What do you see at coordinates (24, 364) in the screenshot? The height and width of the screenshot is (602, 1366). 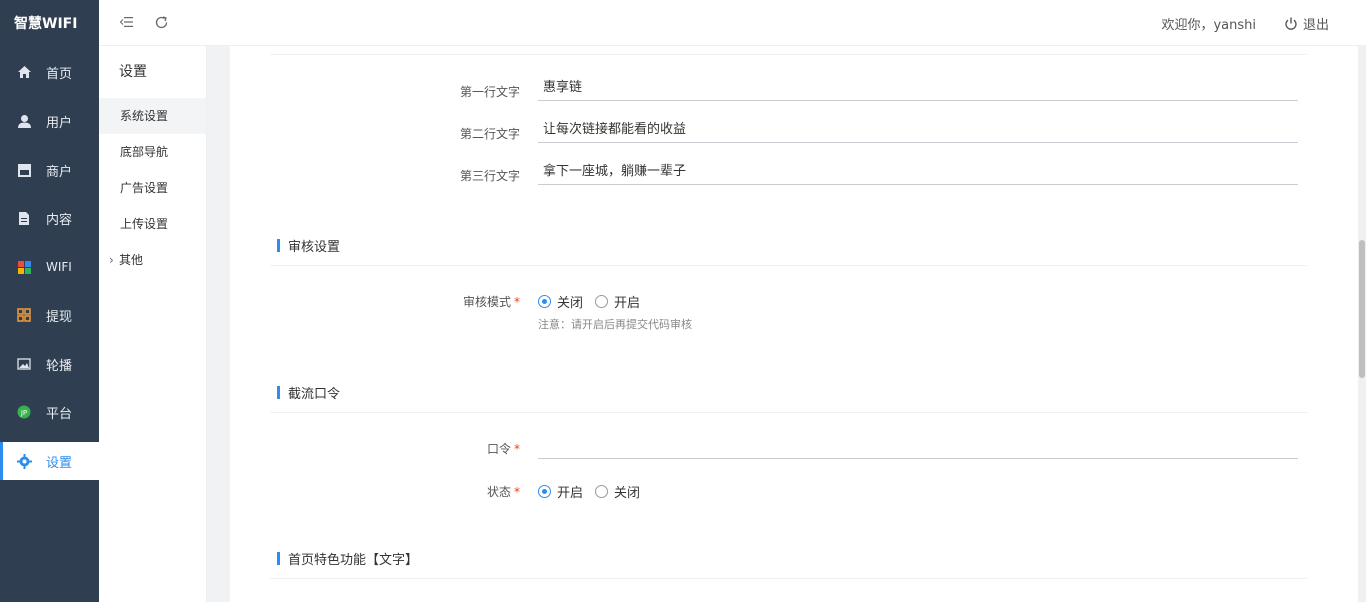 I see `image-icon` at bounding box center [24, 364].